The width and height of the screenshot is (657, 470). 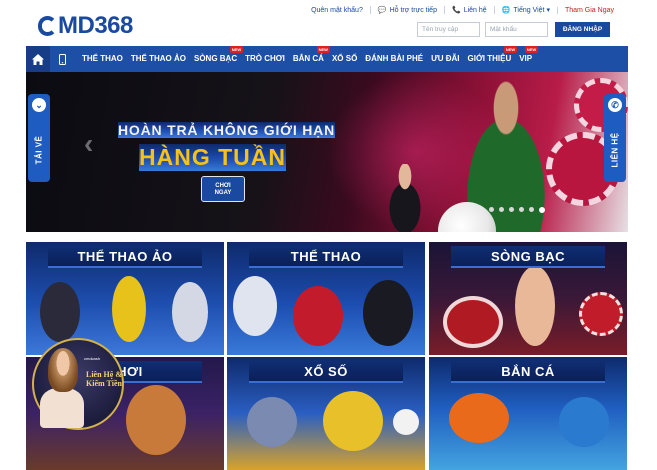 What do you see at coordinates (528, 372) in the screenshot?
I see `tile-title: BẮN CÁ` at bounding box center [528, 372].